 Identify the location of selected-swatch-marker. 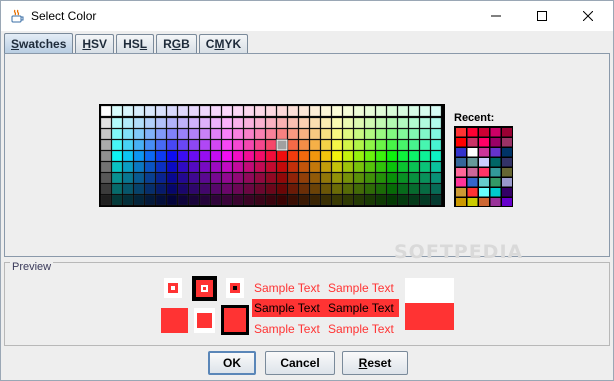
(282, 145).